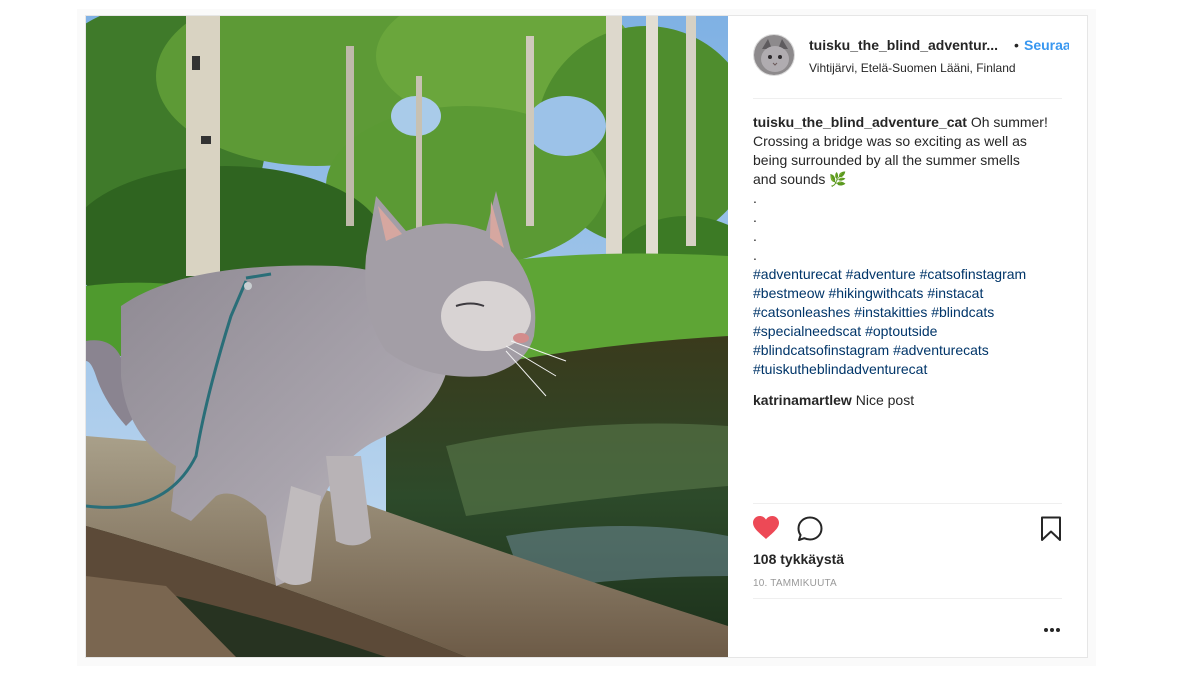 Image resolution: width=1199 pixels, height=675 pixels. I want to click on avatar, so click(774, 55).